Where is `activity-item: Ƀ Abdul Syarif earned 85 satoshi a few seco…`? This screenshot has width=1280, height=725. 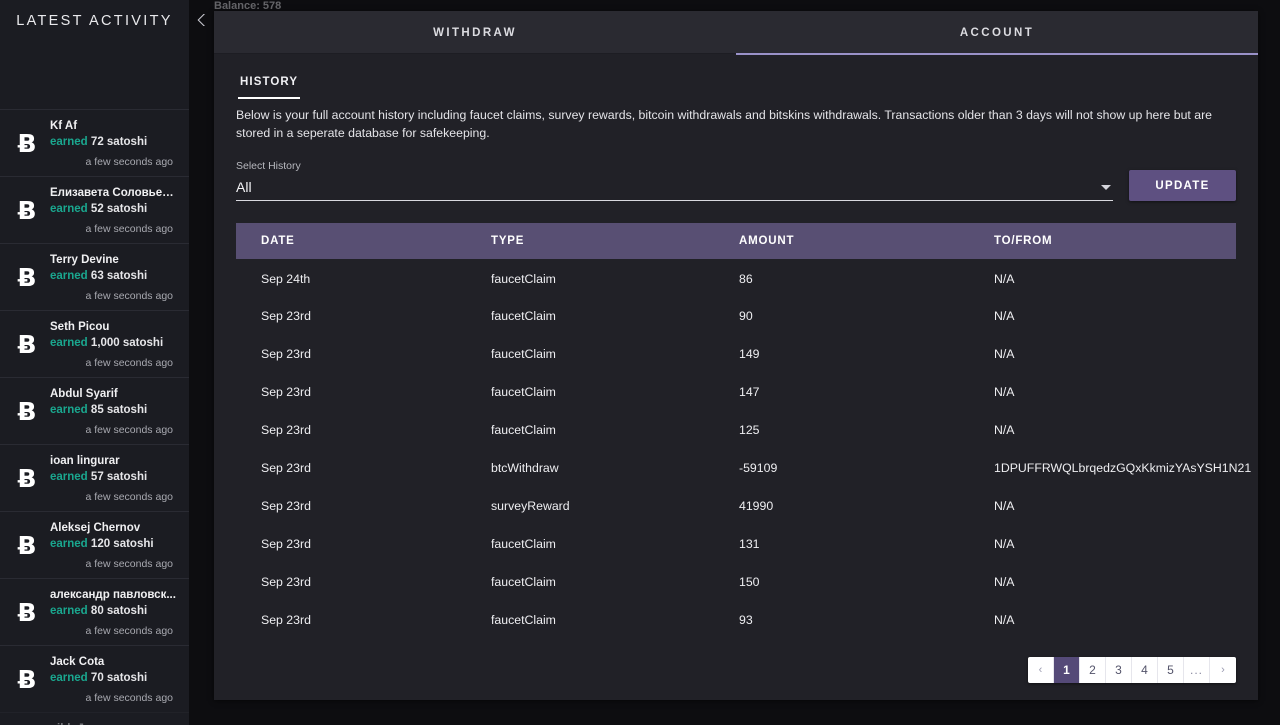 activity-item: Ƀ Abdul Syarif earned 85 satoshi a few seco… is located at coordinates (94, 410).